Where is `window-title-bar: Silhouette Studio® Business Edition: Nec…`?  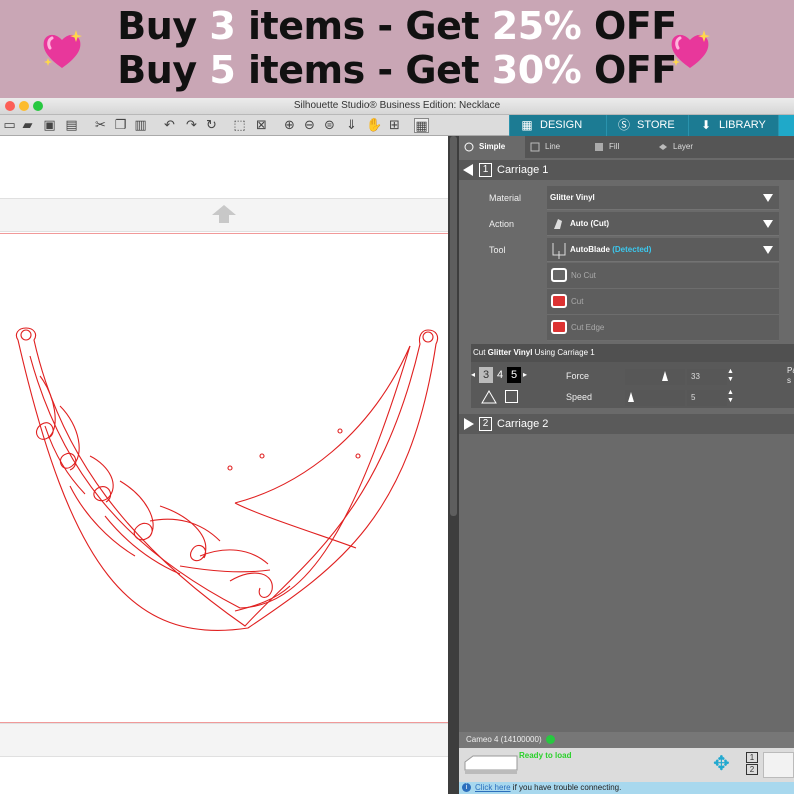 window-title-bar: Silhouette Studio® Business Edition: Nec… is located at coordinates (397, 106).